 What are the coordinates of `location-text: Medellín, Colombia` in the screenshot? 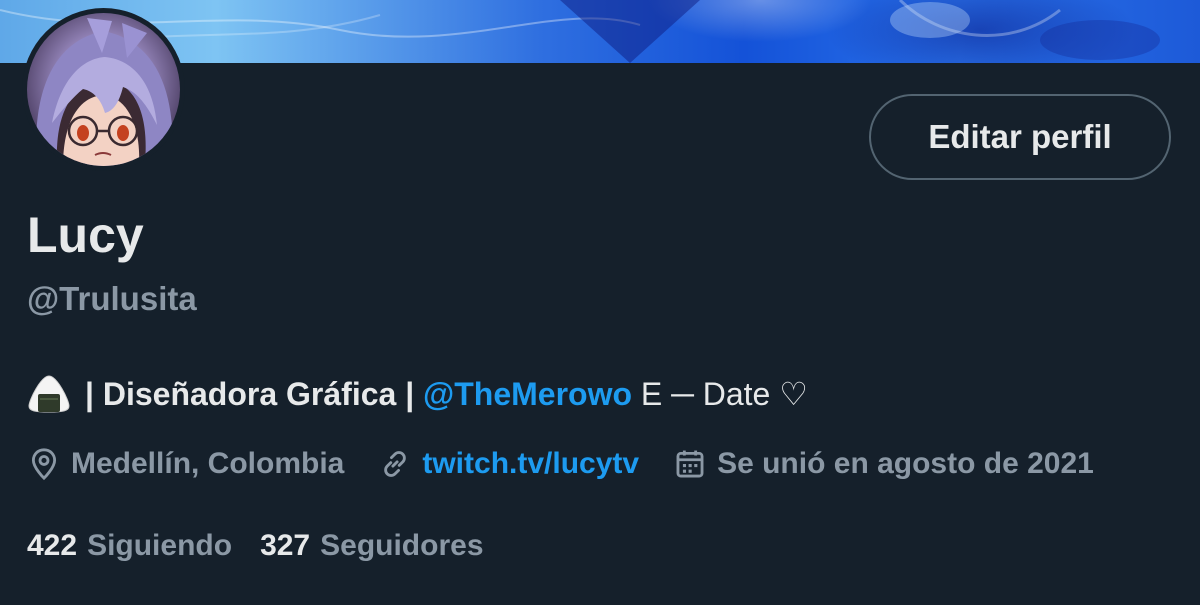 It's located at (208, 463).